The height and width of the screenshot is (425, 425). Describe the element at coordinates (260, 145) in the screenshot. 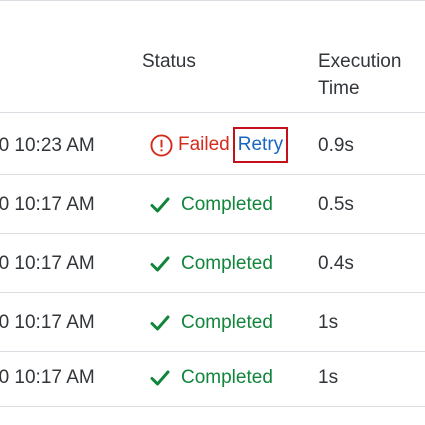

I see `retry-button: Retry` at that location.